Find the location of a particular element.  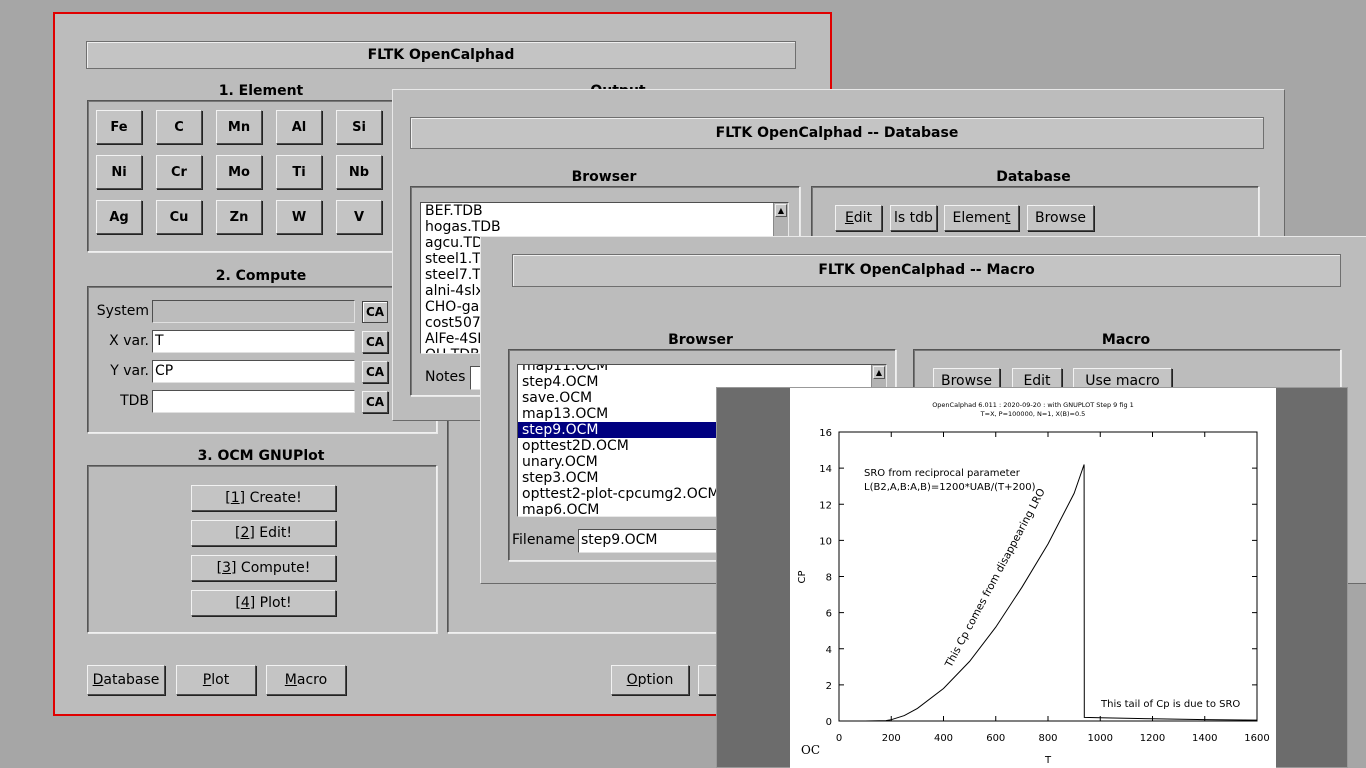

tdb-ca-button: CA is located at coordinates (375, 402).